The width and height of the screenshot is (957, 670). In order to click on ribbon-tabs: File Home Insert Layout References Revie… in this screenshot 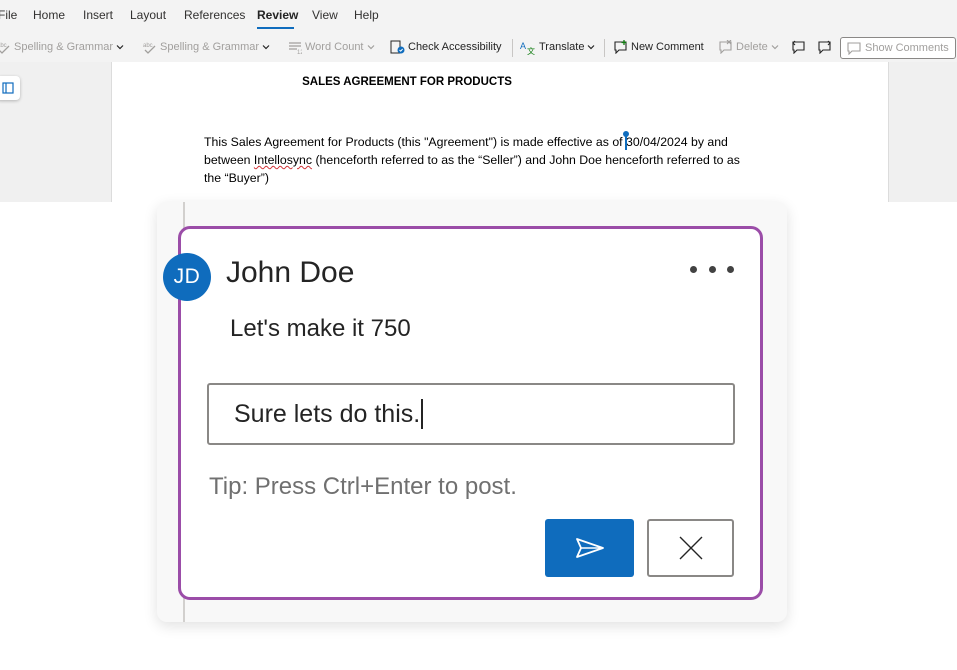, I will do `click(478, 16)`.